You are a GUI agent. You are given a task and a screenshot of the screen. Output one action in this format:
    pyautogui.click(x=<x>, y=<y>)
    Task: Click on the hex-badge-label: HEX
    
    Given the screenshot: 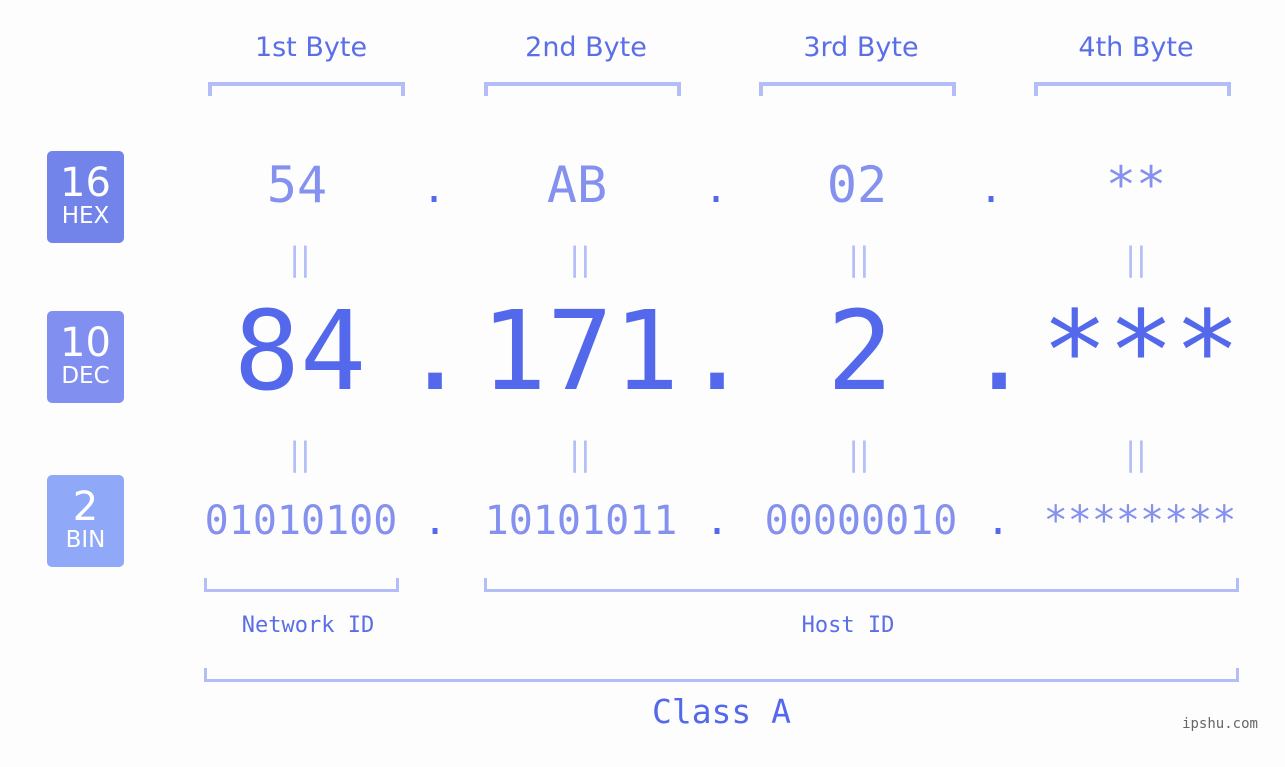 What is the action you would take?
    pyautogui.click(x=85, y=216)
    